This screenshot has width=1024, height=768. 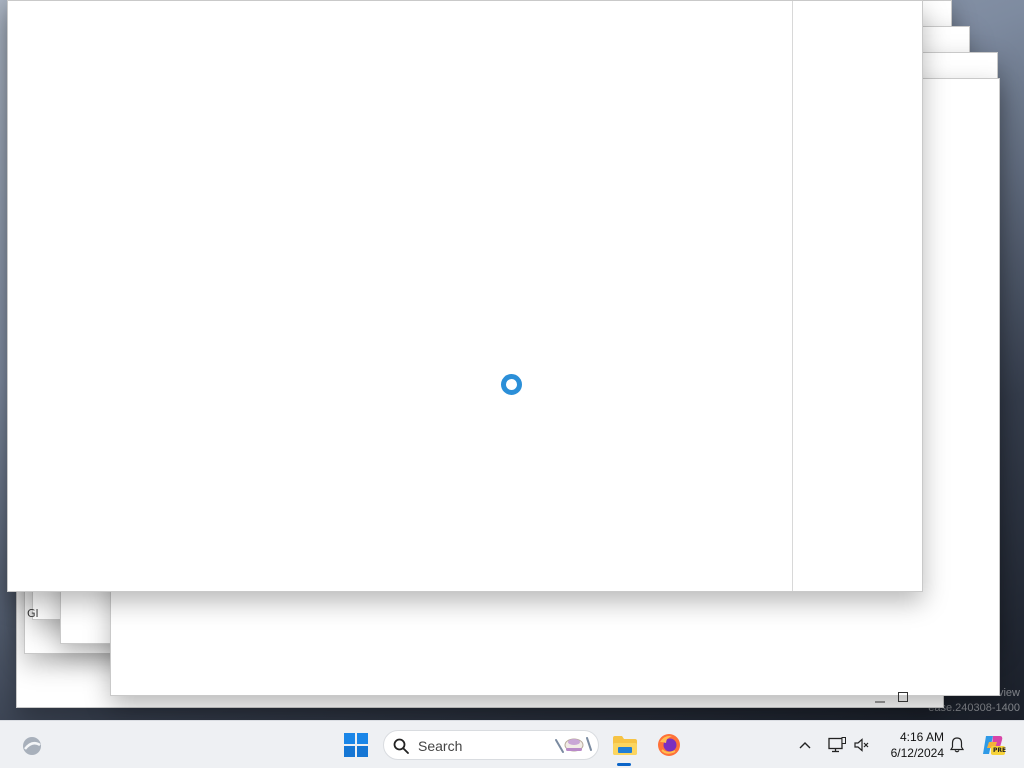 I want to click on copilot-badge: PRE, so click(x=1000, y=750).